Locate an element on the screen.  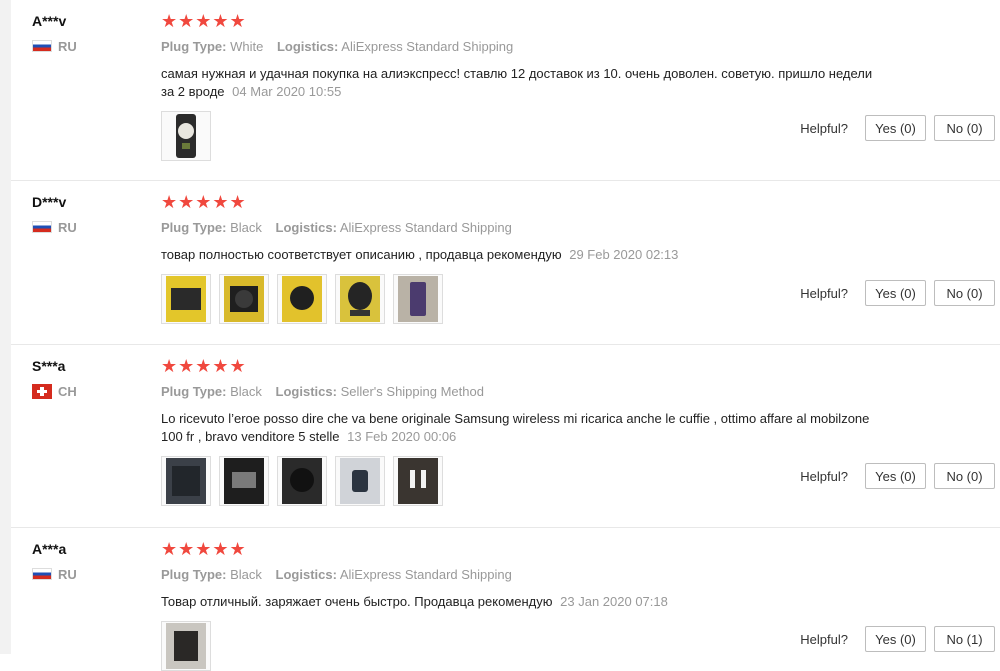
review-date: 13 Feb 2020 00:06 is located at coordinates (402, 436).